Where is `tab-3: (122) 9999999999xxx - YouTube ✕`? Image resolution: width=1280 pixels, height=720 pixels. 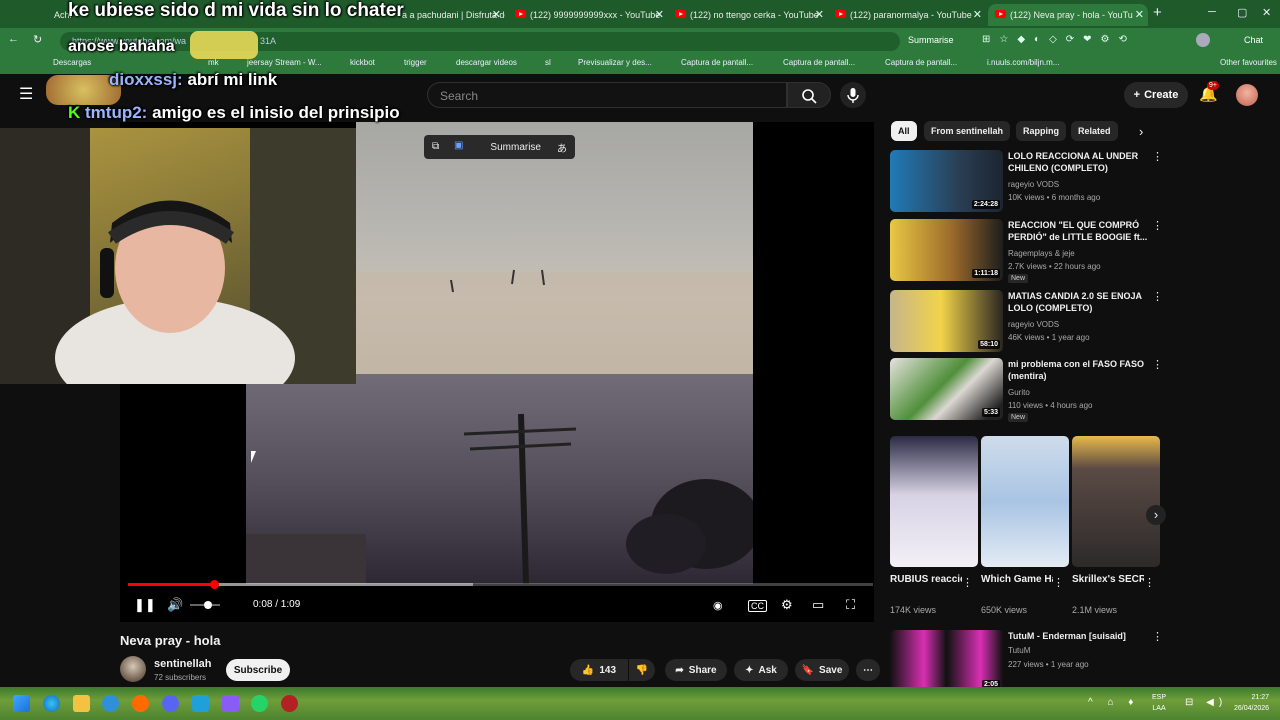 tab-3: (122) 9999999999xxx - YouTube ✕ is located at coordinates (588, 15).